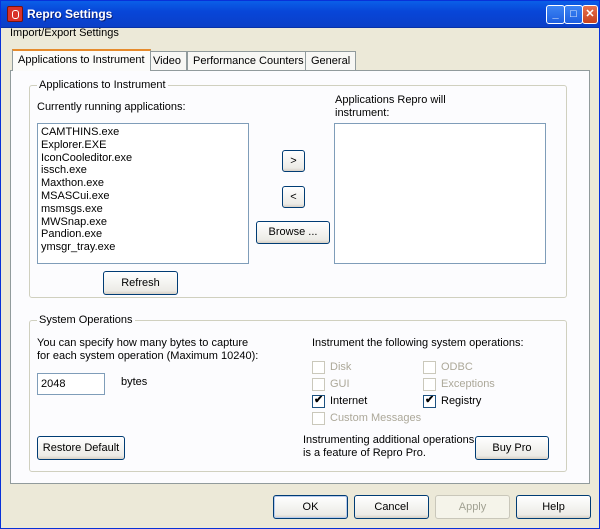 The image size is (600, 529). What do you see at coordinates (429, 367) in the screenshot?
I see `checkbox-odbc` at bounding box center [429, 367].